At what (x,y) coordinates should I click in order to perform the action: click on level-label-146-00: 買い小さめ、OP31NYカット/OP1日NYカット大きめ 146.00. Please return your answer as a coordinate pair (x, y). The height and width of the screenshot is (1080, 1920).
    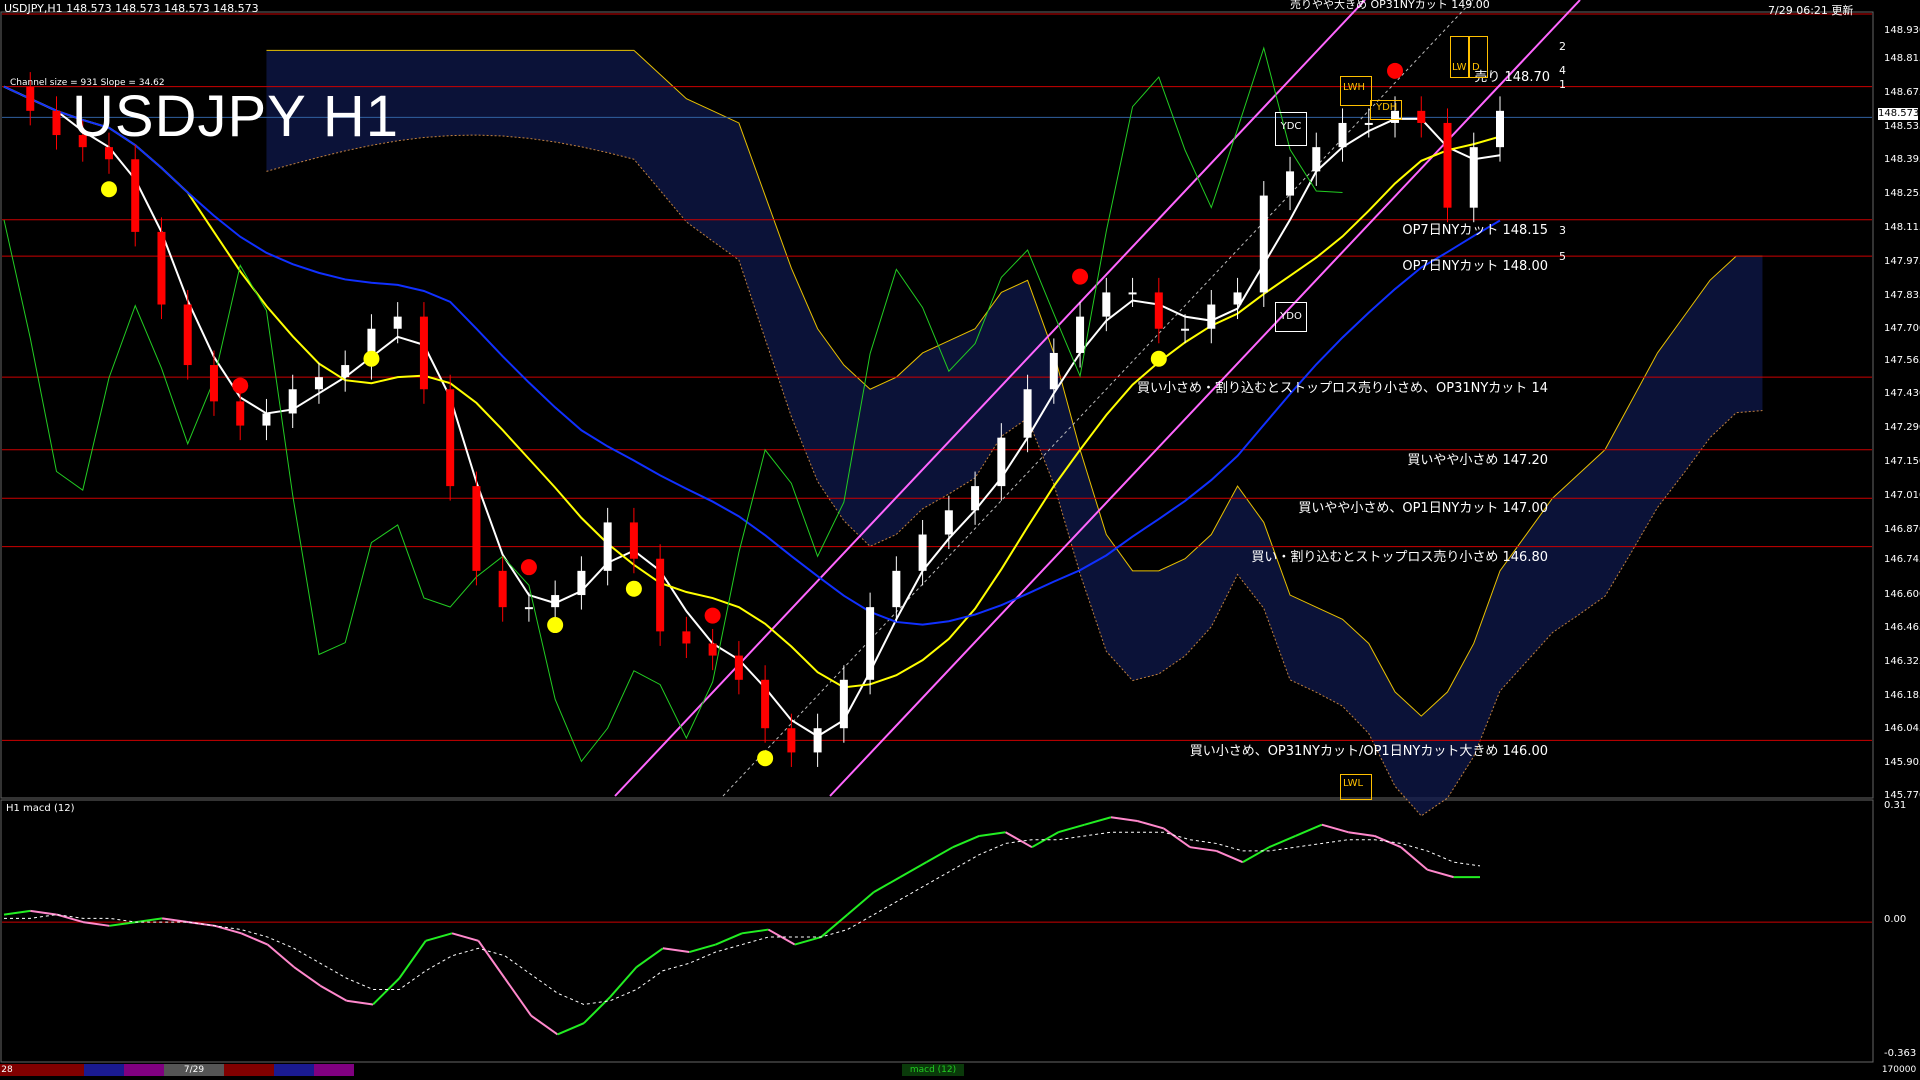
    Looking at the image, I should click on (1368, 751).